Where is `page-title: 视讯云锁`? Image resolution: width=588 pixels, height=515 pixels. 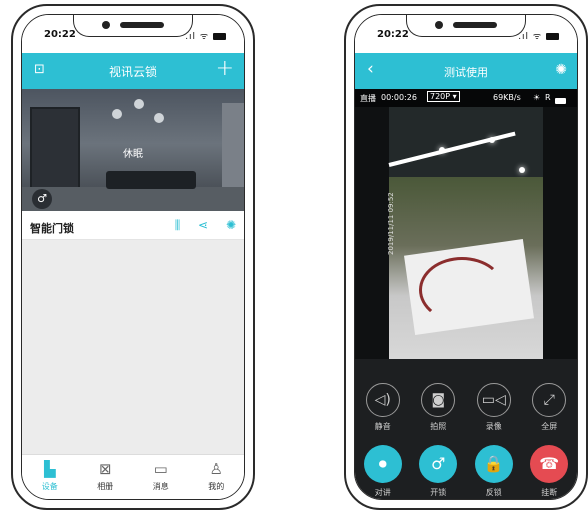 page-title: 视讯云锁 is located at coordinates (132, 72).